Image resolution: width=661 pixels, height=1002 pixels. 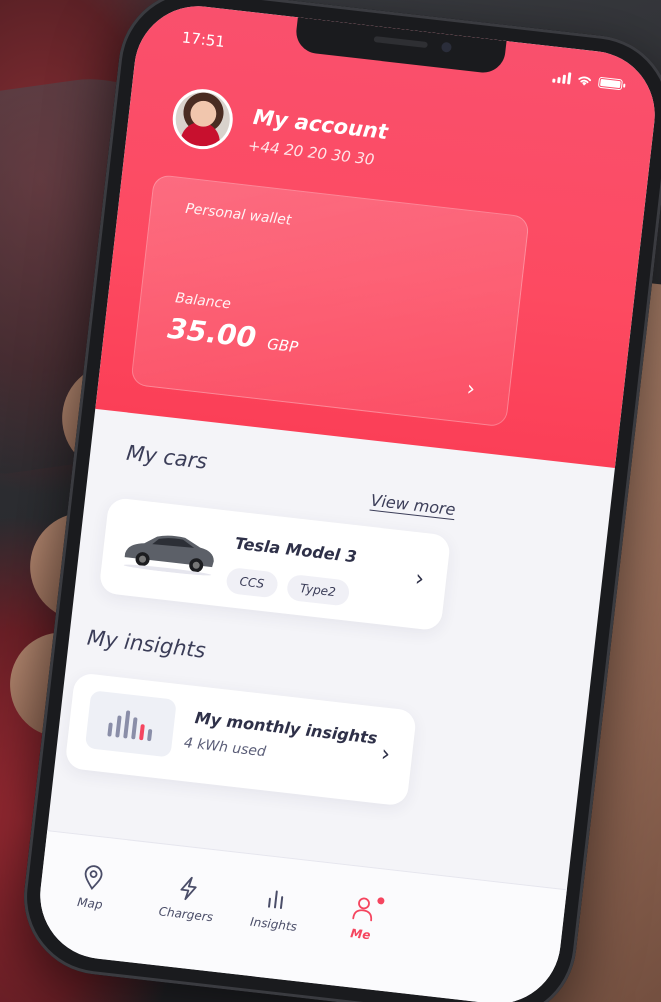 What do you see at coordinates (90, 903) in the screenshot?
I see `tab-label: Map` at bounding box center [90, 903].